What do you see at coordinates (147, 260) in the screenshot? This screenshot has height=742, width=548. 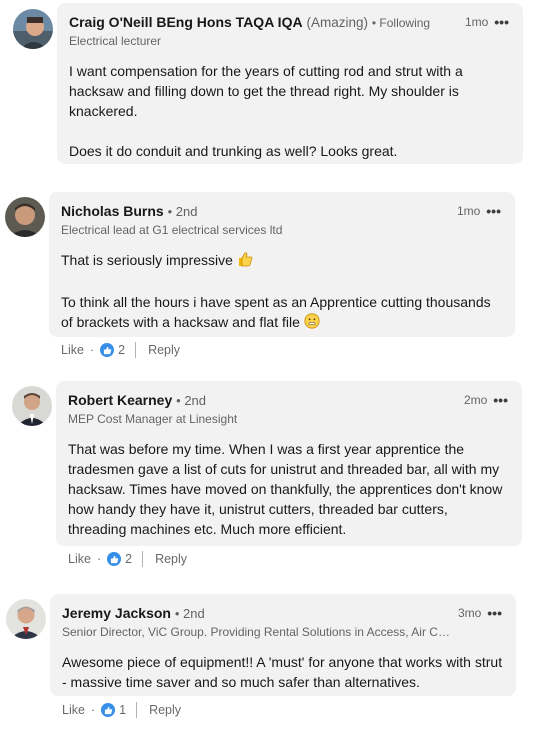 I see `comment-sentence: That is seriously impressive` at bounding box center [147, 260].